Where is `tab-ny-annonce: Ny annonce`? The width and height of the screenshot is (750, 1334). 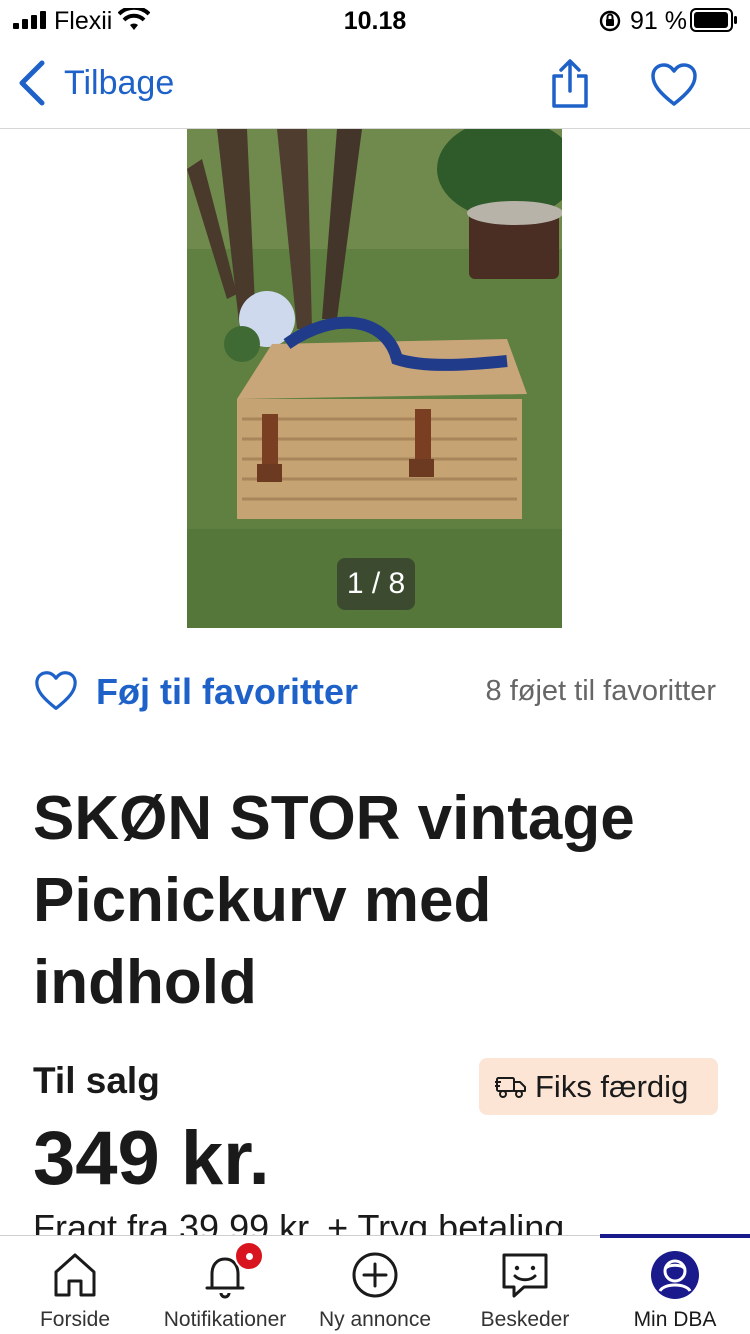
tab-ny-annonce: Ny annonce is located at coordinates (375, 1285).